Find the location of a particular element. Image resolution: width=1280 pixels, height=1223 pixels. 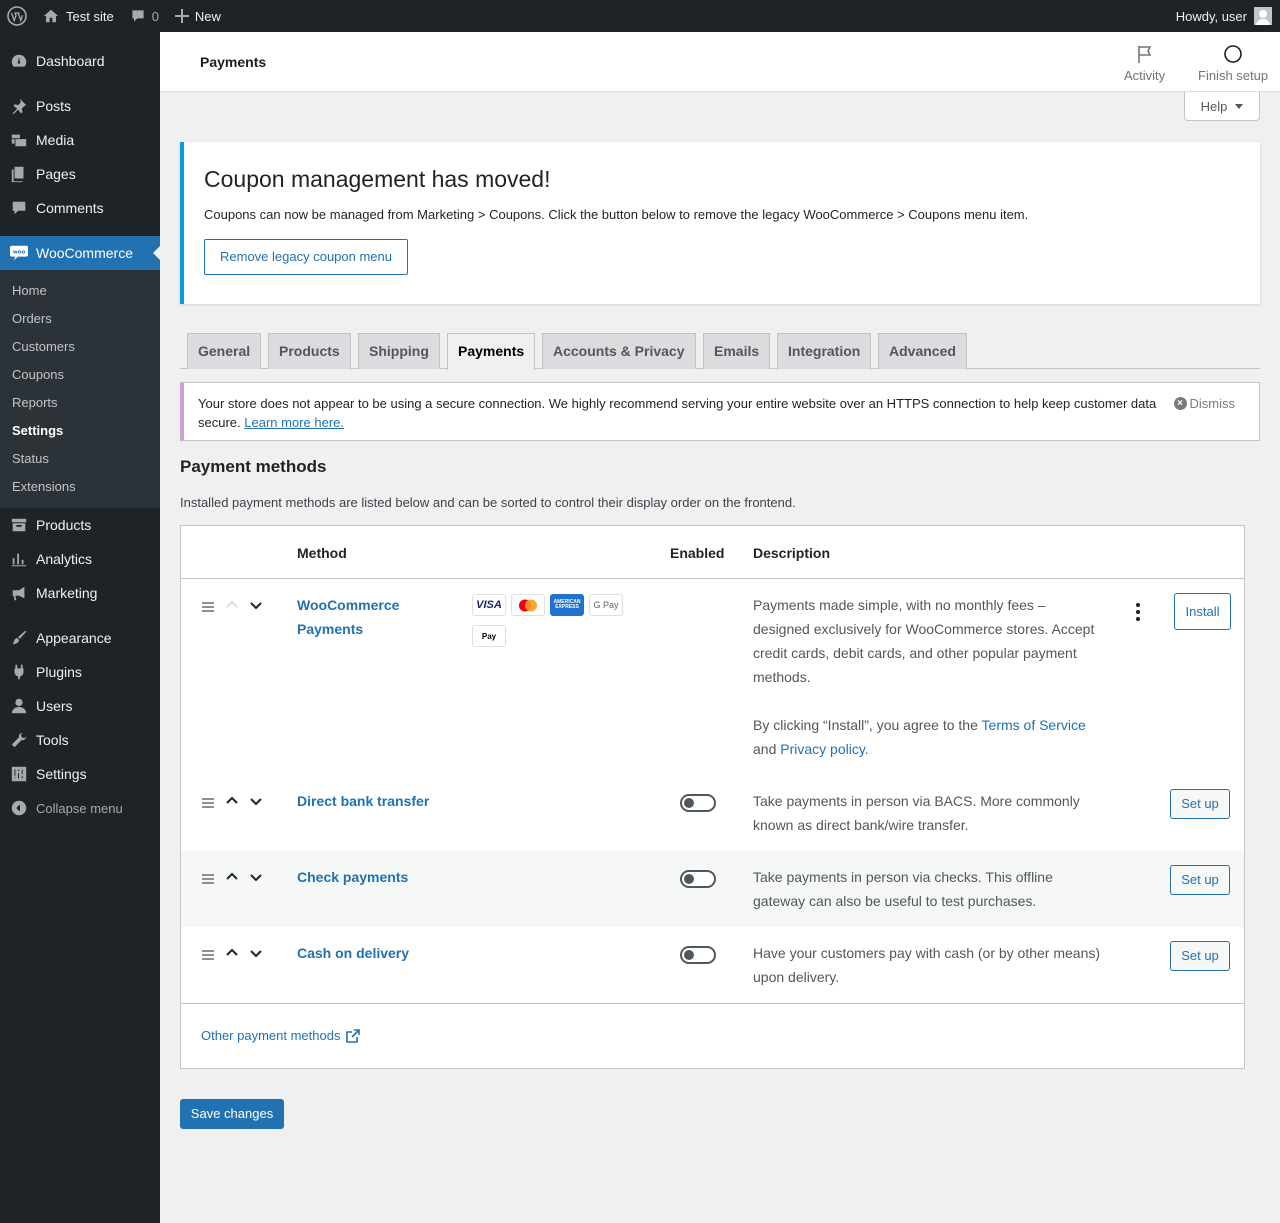

method-name-direct-bank-transfer: Direct bank transfer is located at coordinates (363, 801).